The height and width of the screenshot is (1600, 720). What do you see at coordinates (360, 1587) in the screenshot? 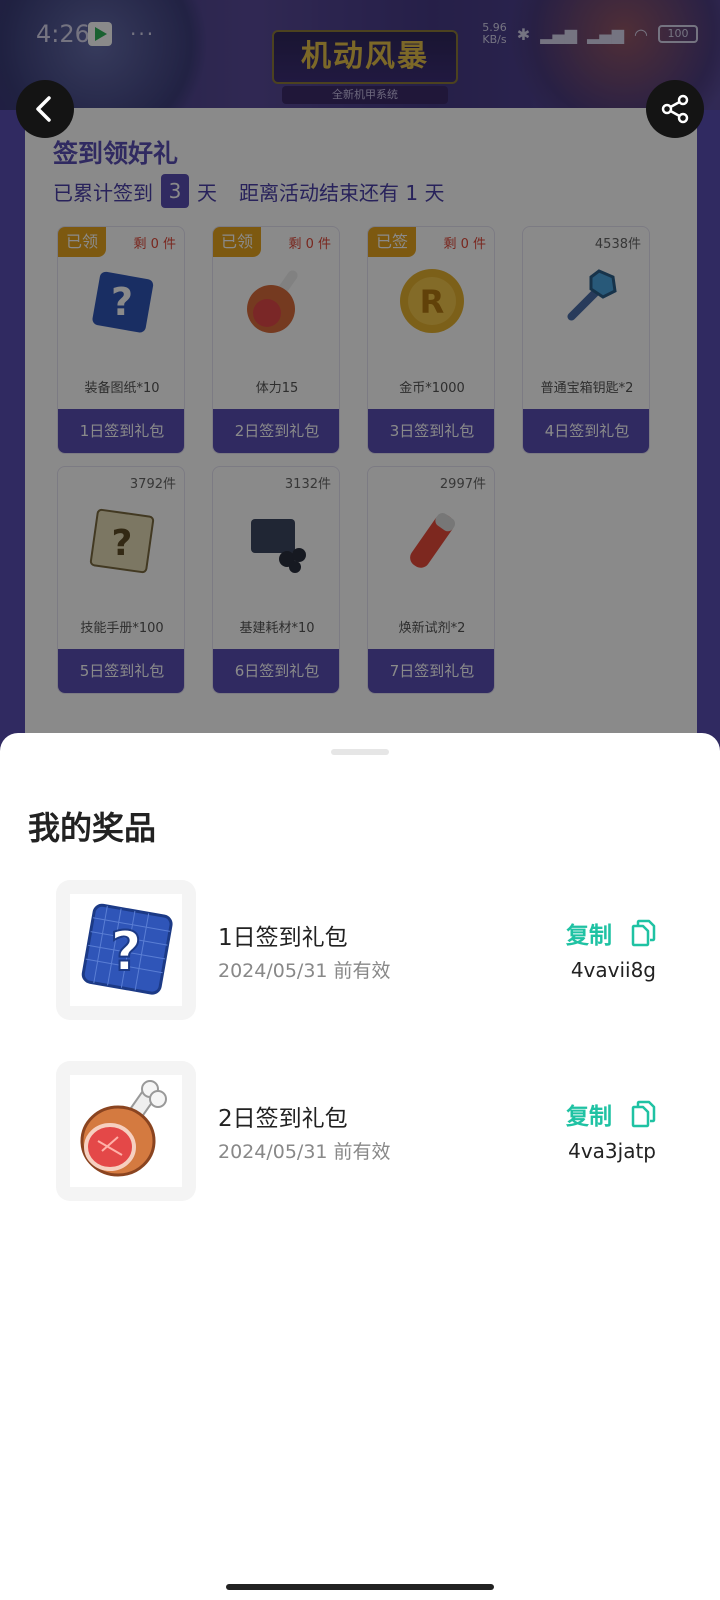
I see `home-indicator` at bounding box center [360, 1587].